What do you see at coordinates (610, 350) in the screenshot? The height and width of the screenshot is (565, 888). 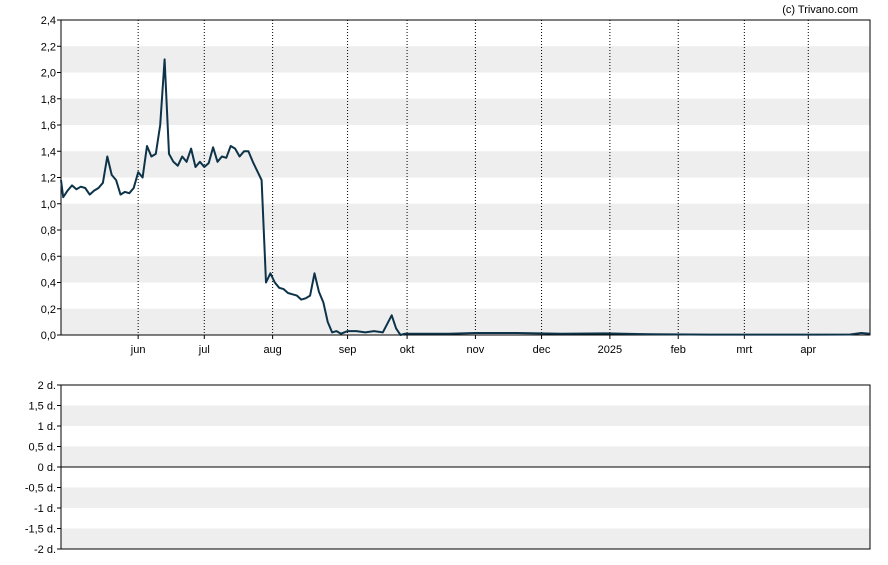 I see `x-tick-label: 2025` at bounding box center [610, 350].